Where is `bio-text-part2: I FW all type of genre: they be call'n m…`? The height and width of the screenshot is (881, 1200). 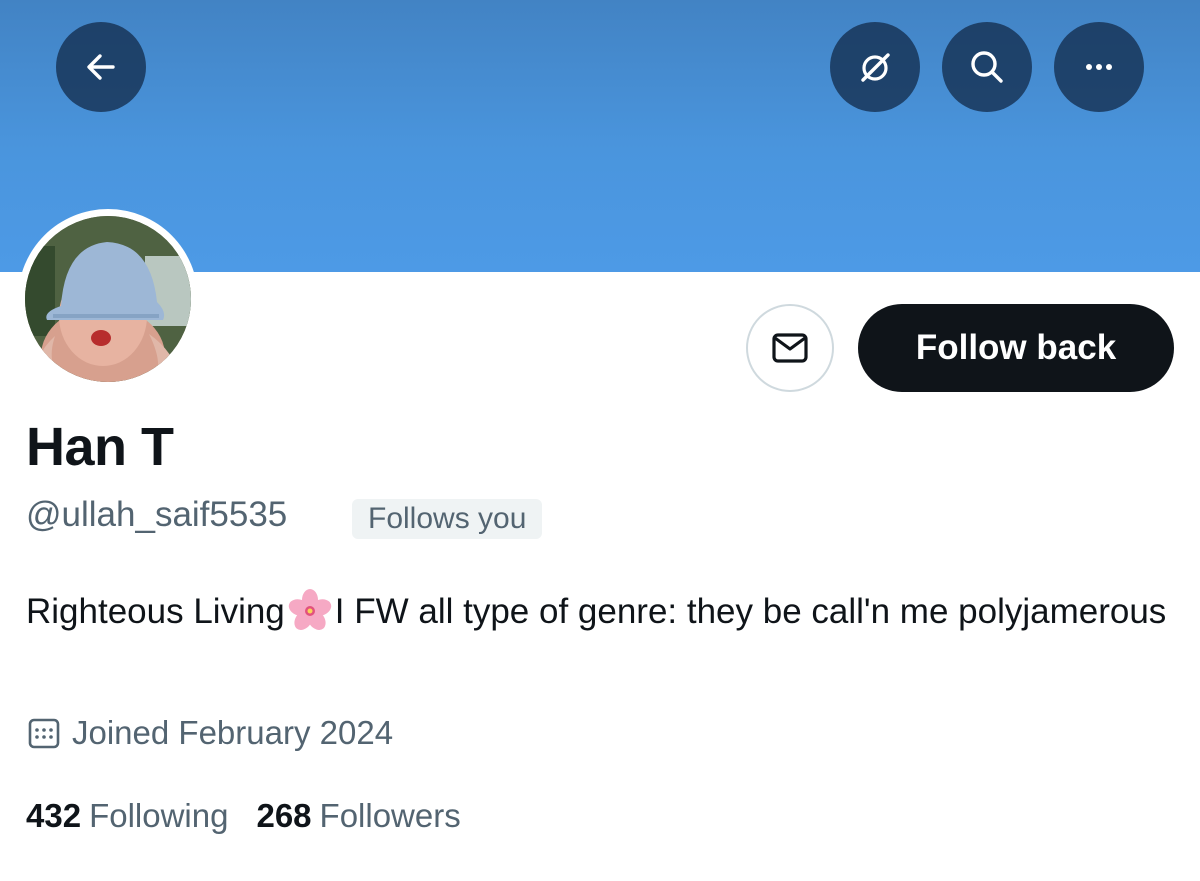 bio-text-part2: I FW all type of genre: they be call'n m… is located at coordinates (750, 611).